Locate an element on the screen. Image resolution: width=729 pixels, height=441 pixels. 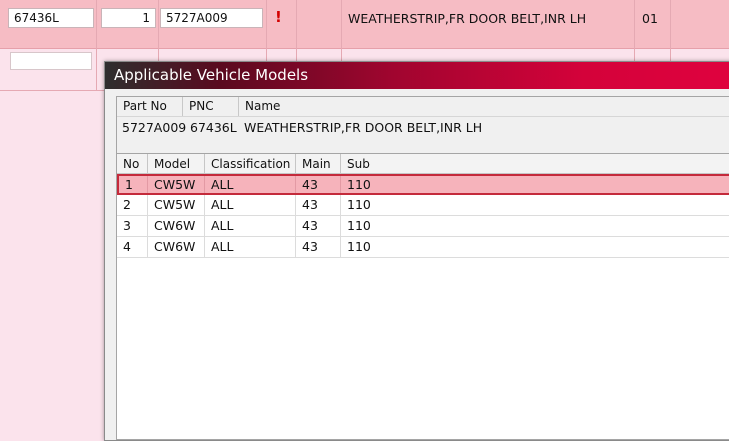
pnc-header: PNC is located at coordinates (211, 106).